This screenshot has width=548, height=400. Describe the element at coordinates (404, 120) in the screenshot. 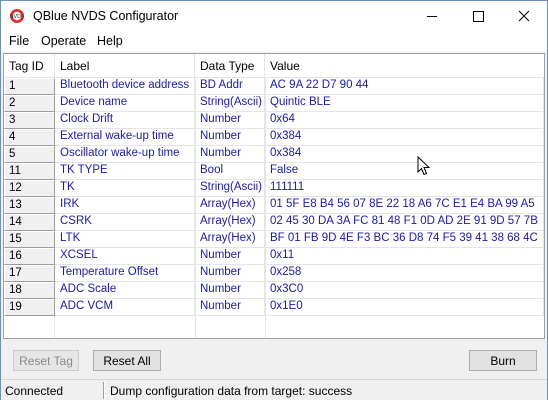

I see `value-cell: 0x64` at that location.